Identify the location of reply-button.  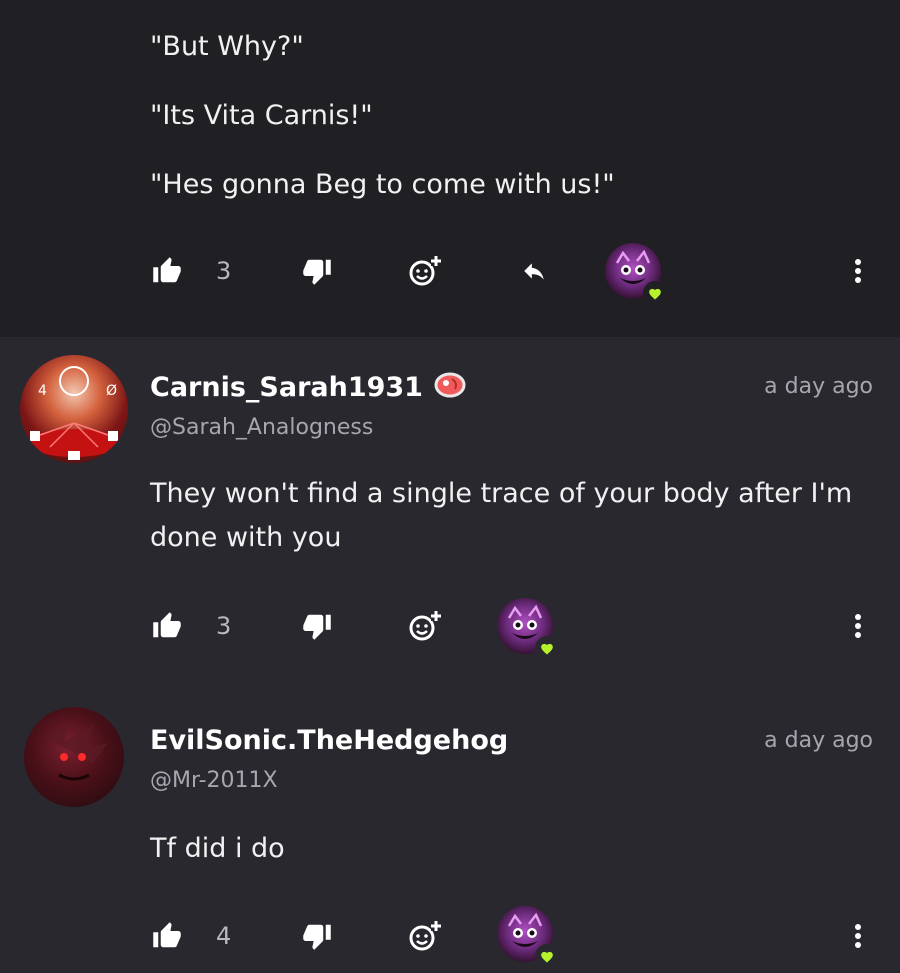
(534, 271).